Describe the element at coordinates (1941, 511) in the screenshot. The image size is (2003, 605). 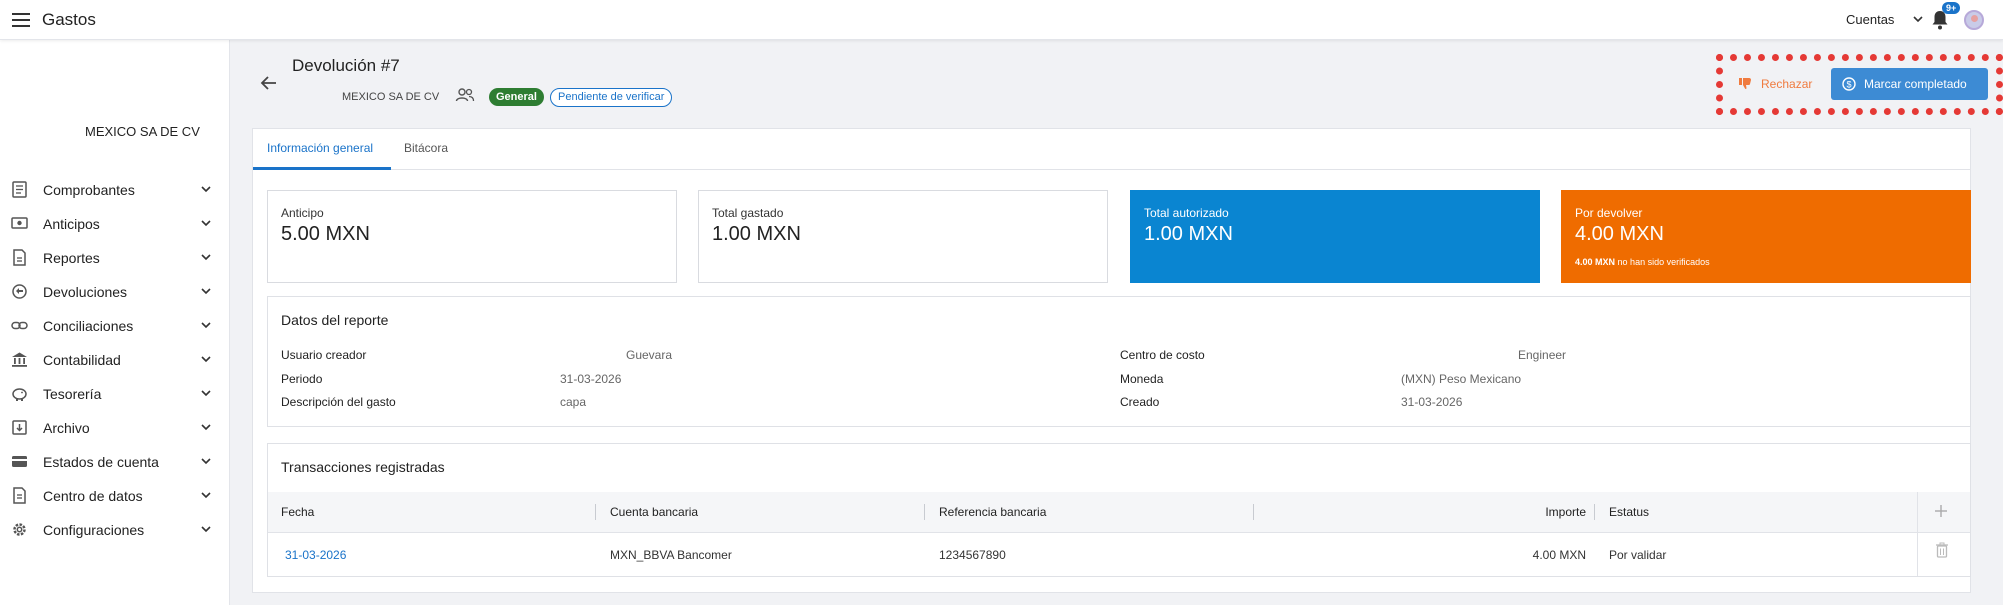
I see `add-transaction-icon` at that location.